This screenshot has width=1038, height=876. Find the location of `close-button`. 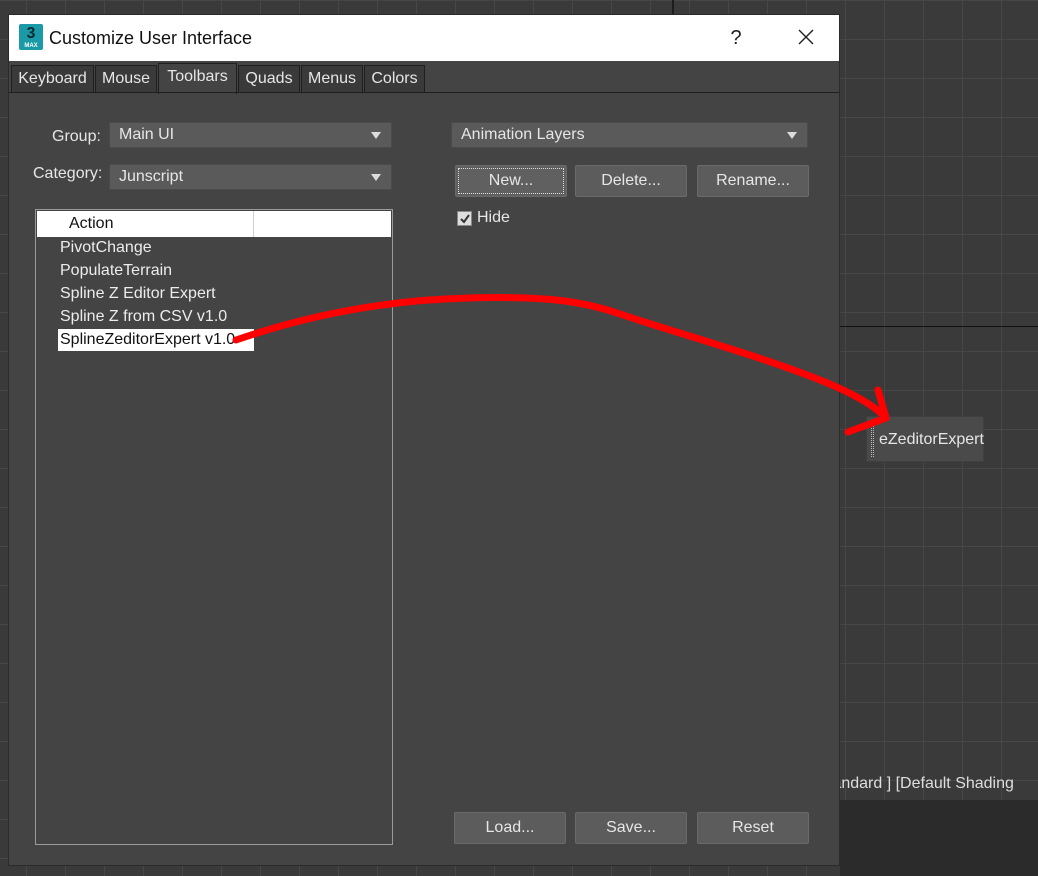

close-button is located at coordinates (806, 38).